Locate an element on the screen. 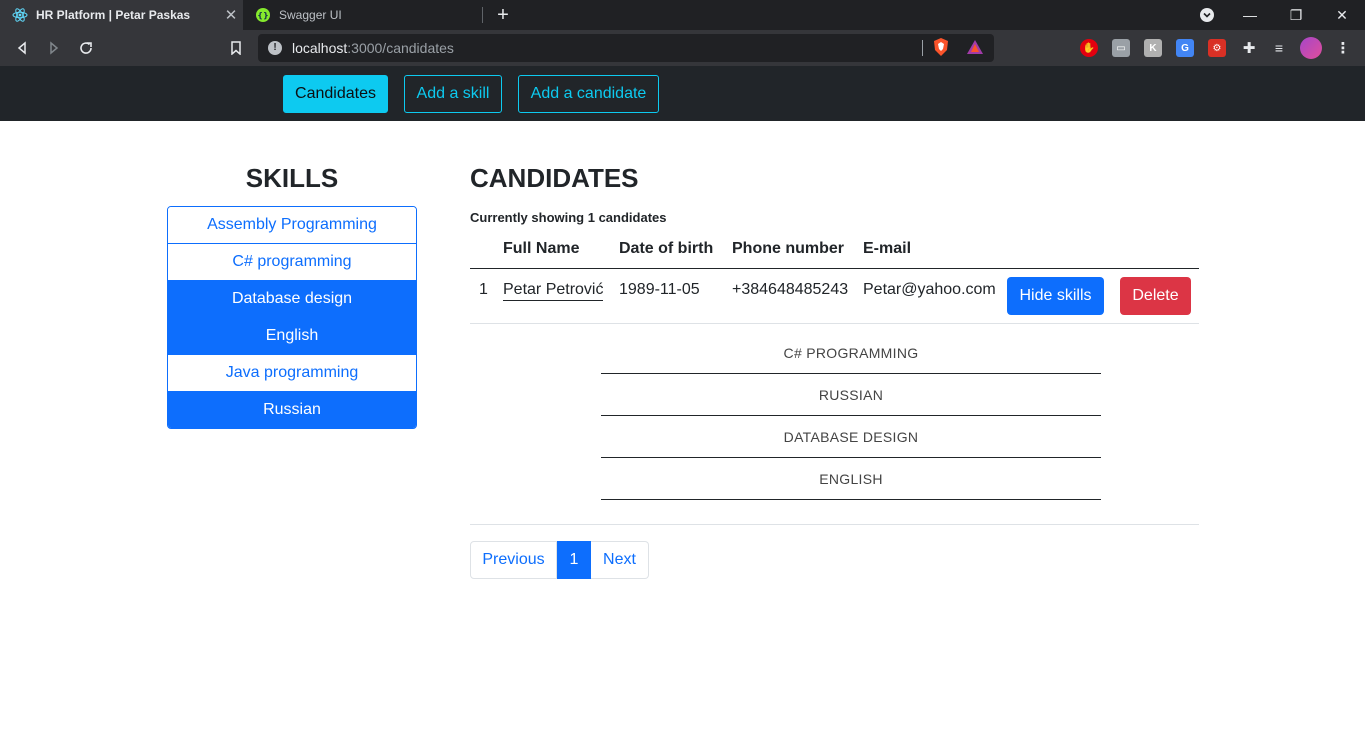 Image resolution: width=1365 pixels, height=738 pixels. candidate-skill-item: C# PROGRAMMING is located at coordinates (851, 353).